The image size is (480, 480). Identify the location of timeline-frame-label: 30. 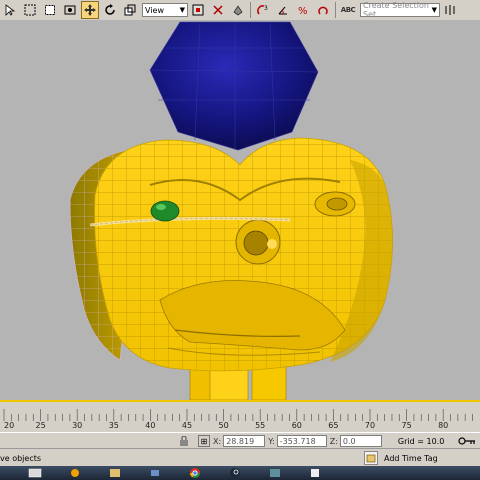
(77, 425).